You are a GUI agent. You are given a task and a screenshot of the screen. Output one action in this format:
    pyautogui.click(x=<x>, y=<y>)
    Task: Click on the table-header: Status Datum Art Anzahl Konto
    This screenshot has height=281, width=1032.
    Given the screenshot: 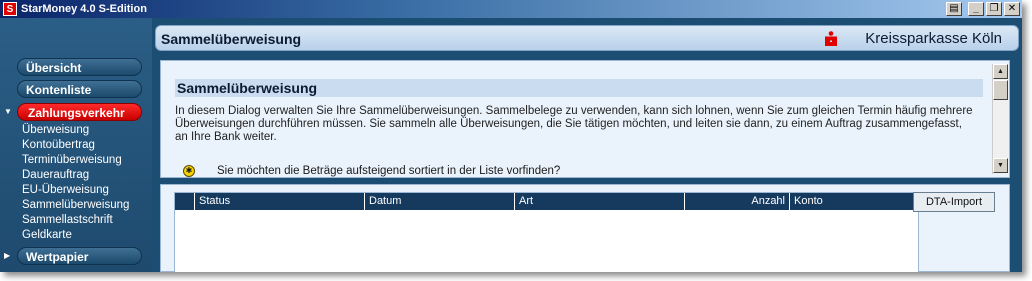 What is the action you would take?
    pyautogui.click(x=546, y=201)
    